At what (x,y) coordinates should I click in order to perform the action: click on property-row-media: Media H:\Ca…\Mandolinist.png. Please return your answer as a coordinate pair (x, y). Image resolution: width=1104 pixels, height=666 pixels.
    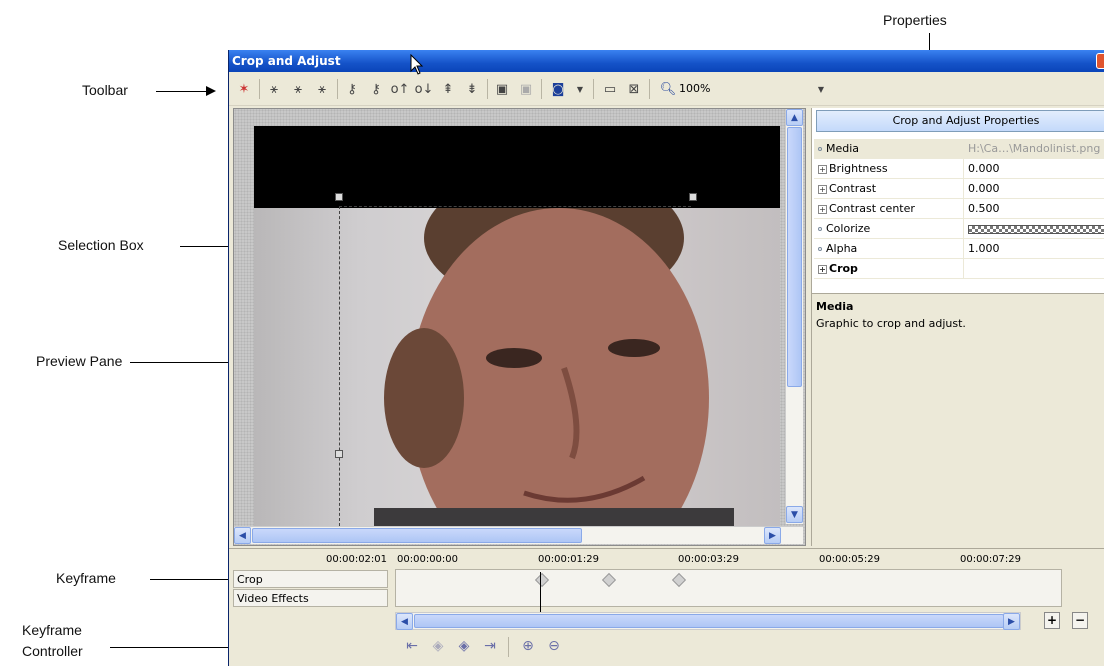
    Looking at the image, I should click on (959, 149).